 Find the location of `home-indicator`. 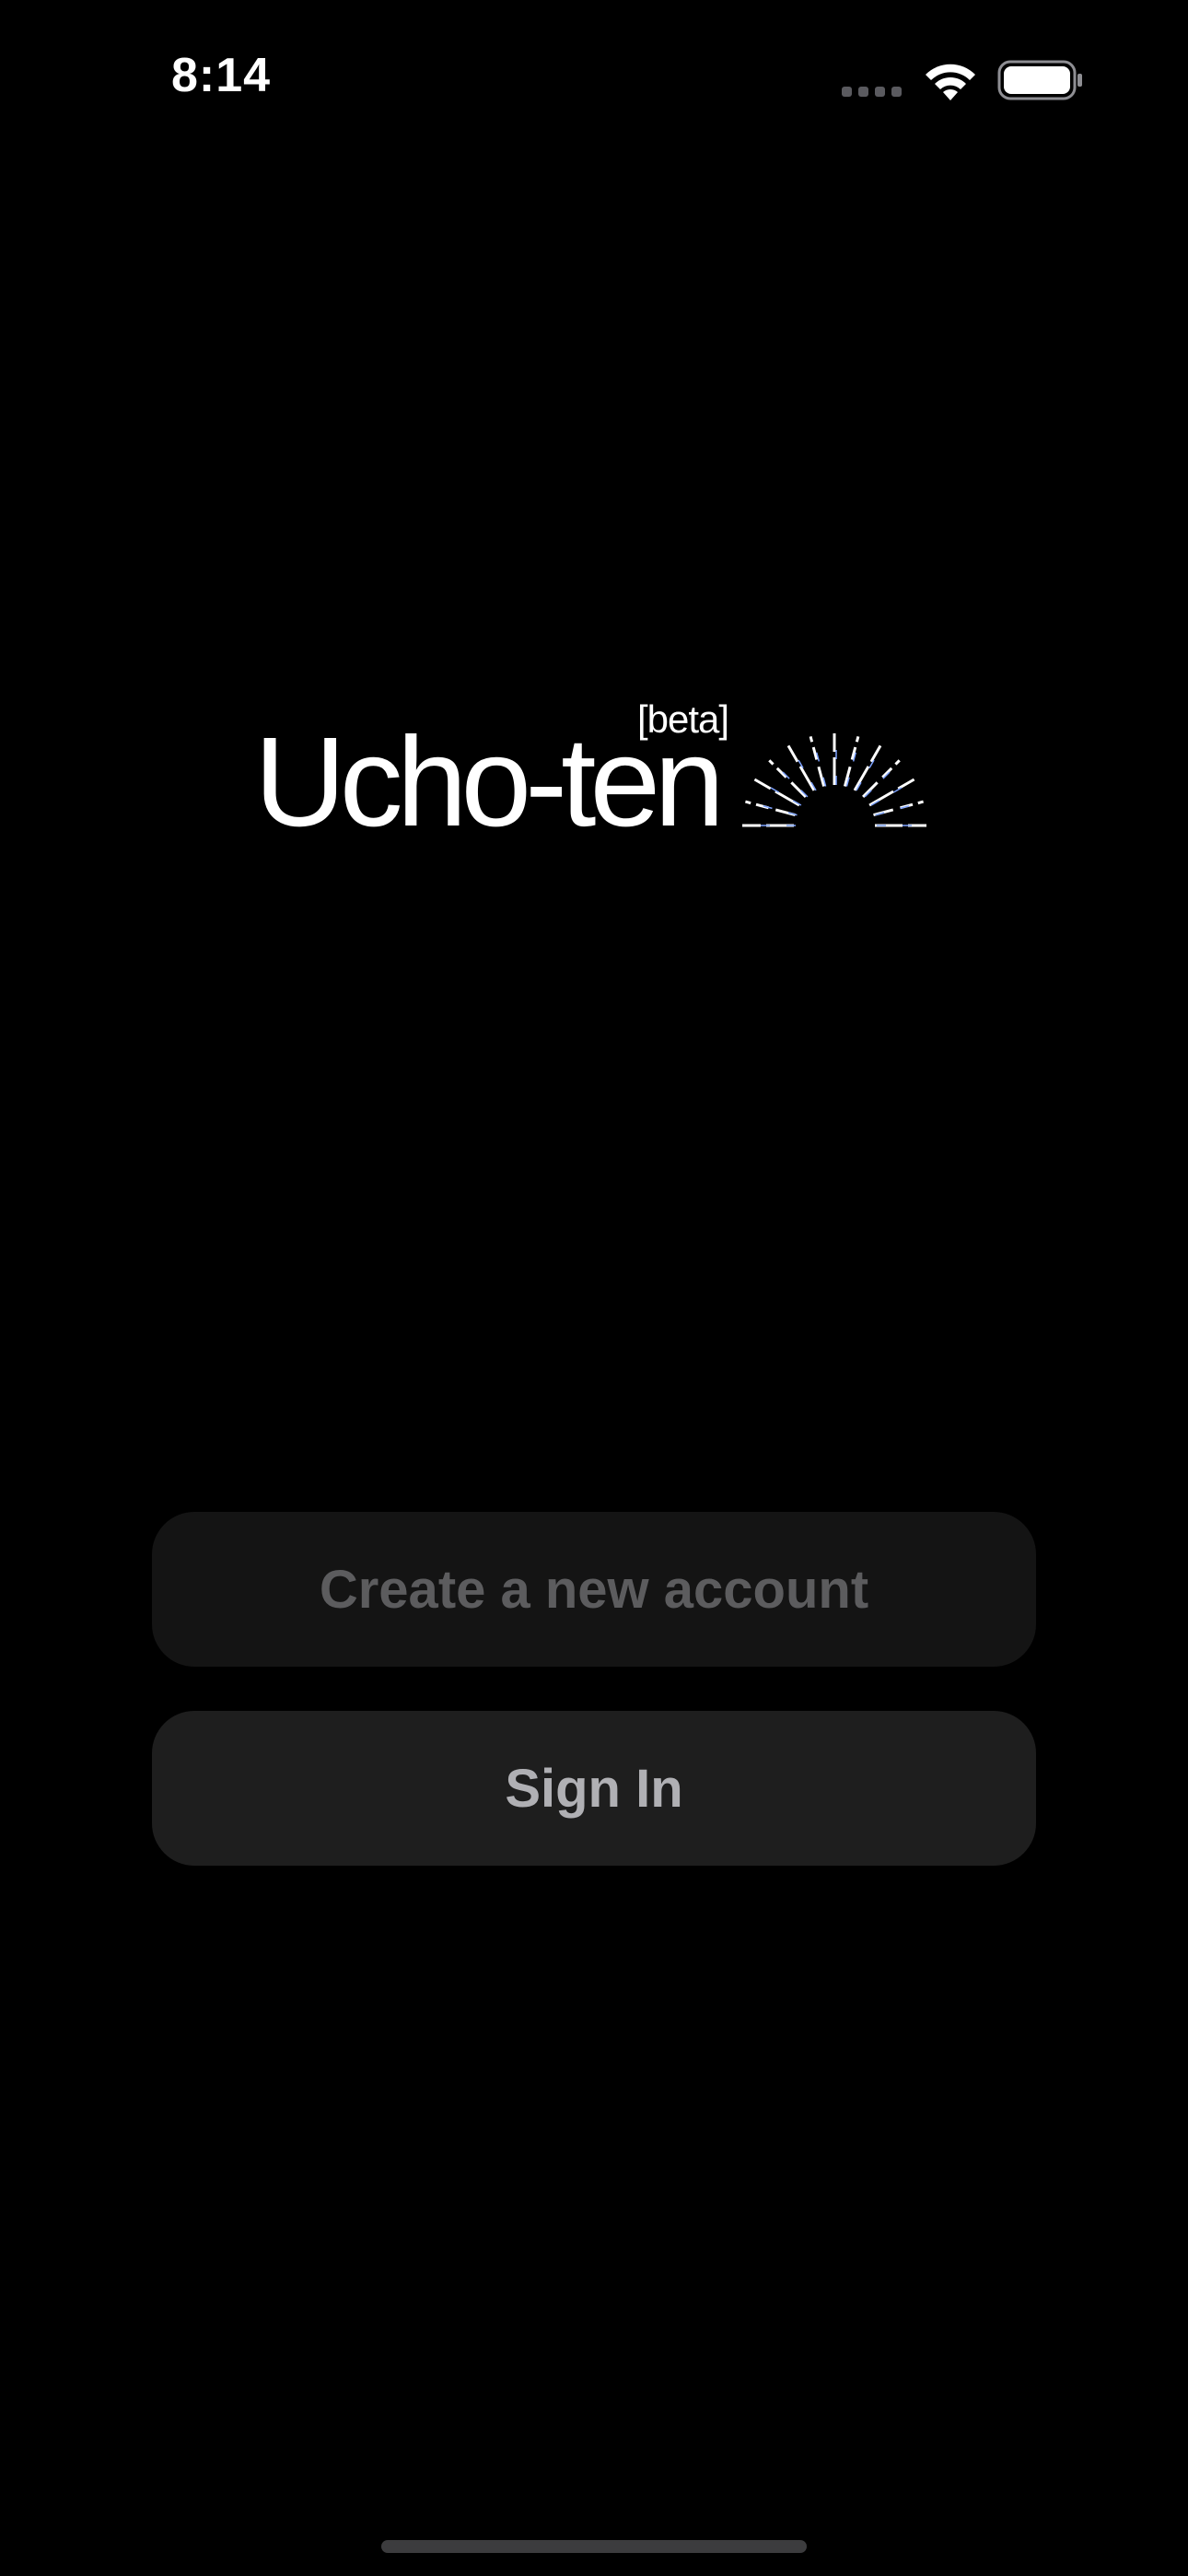

home-indicator is located at coordinates (594, 2546).